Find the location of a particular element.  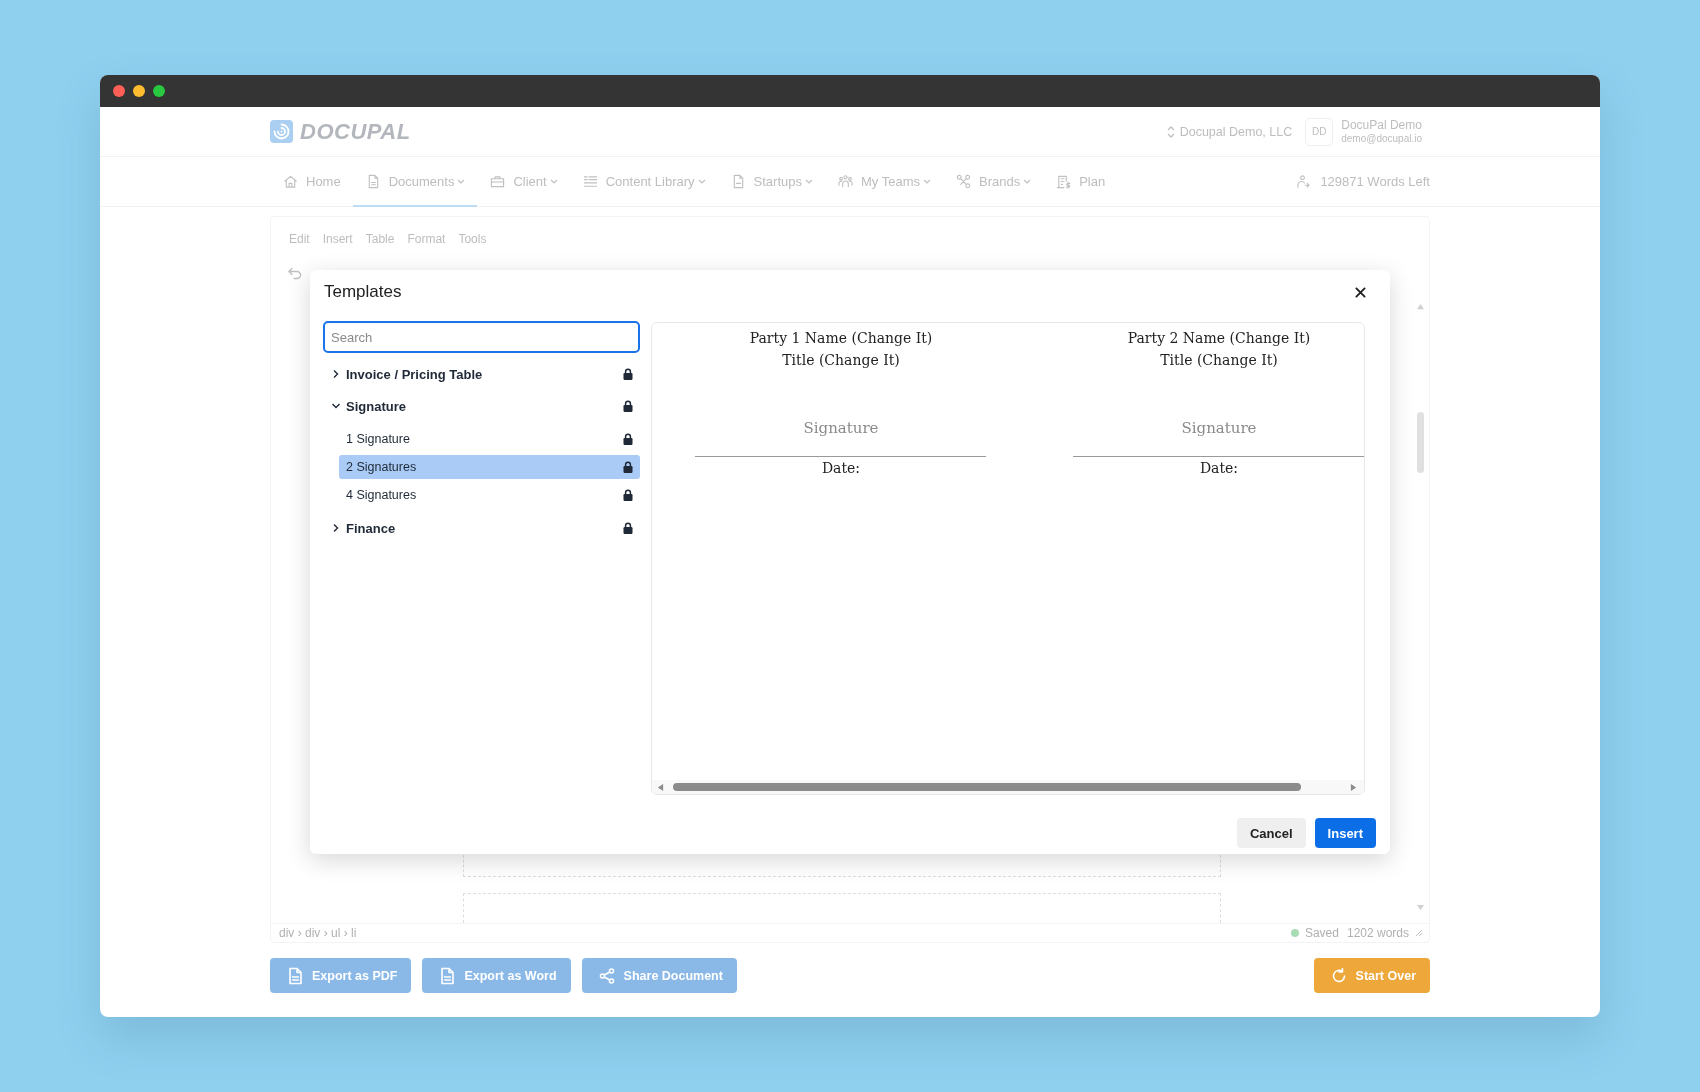

nav-tab: My Teams is located at coordinates (884, 182).